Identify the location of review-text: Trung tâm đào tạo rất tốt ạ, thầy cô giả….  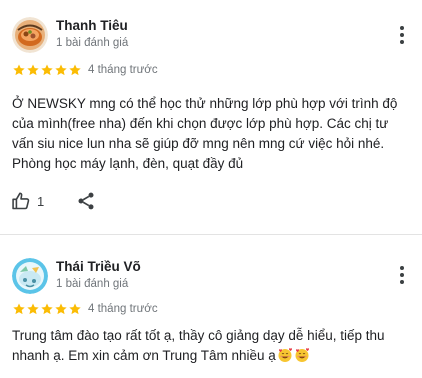
(198, 345).